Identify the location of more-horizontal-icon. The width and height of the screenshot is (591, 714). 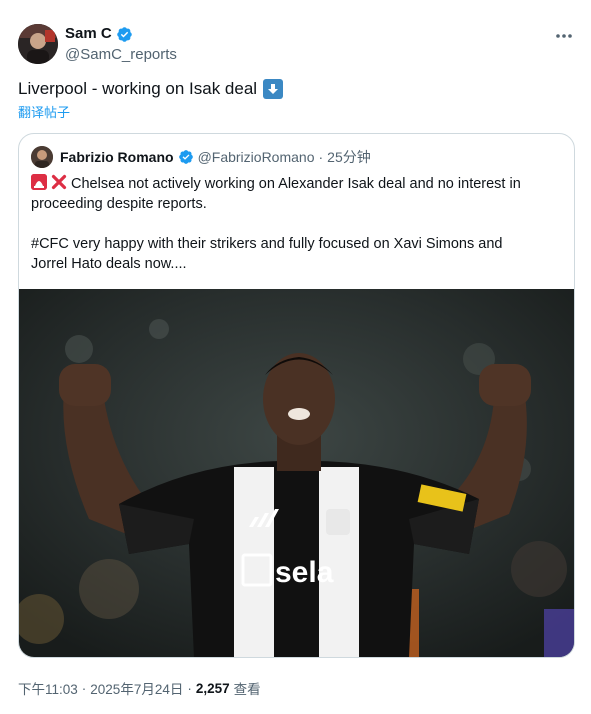
(564, 36).